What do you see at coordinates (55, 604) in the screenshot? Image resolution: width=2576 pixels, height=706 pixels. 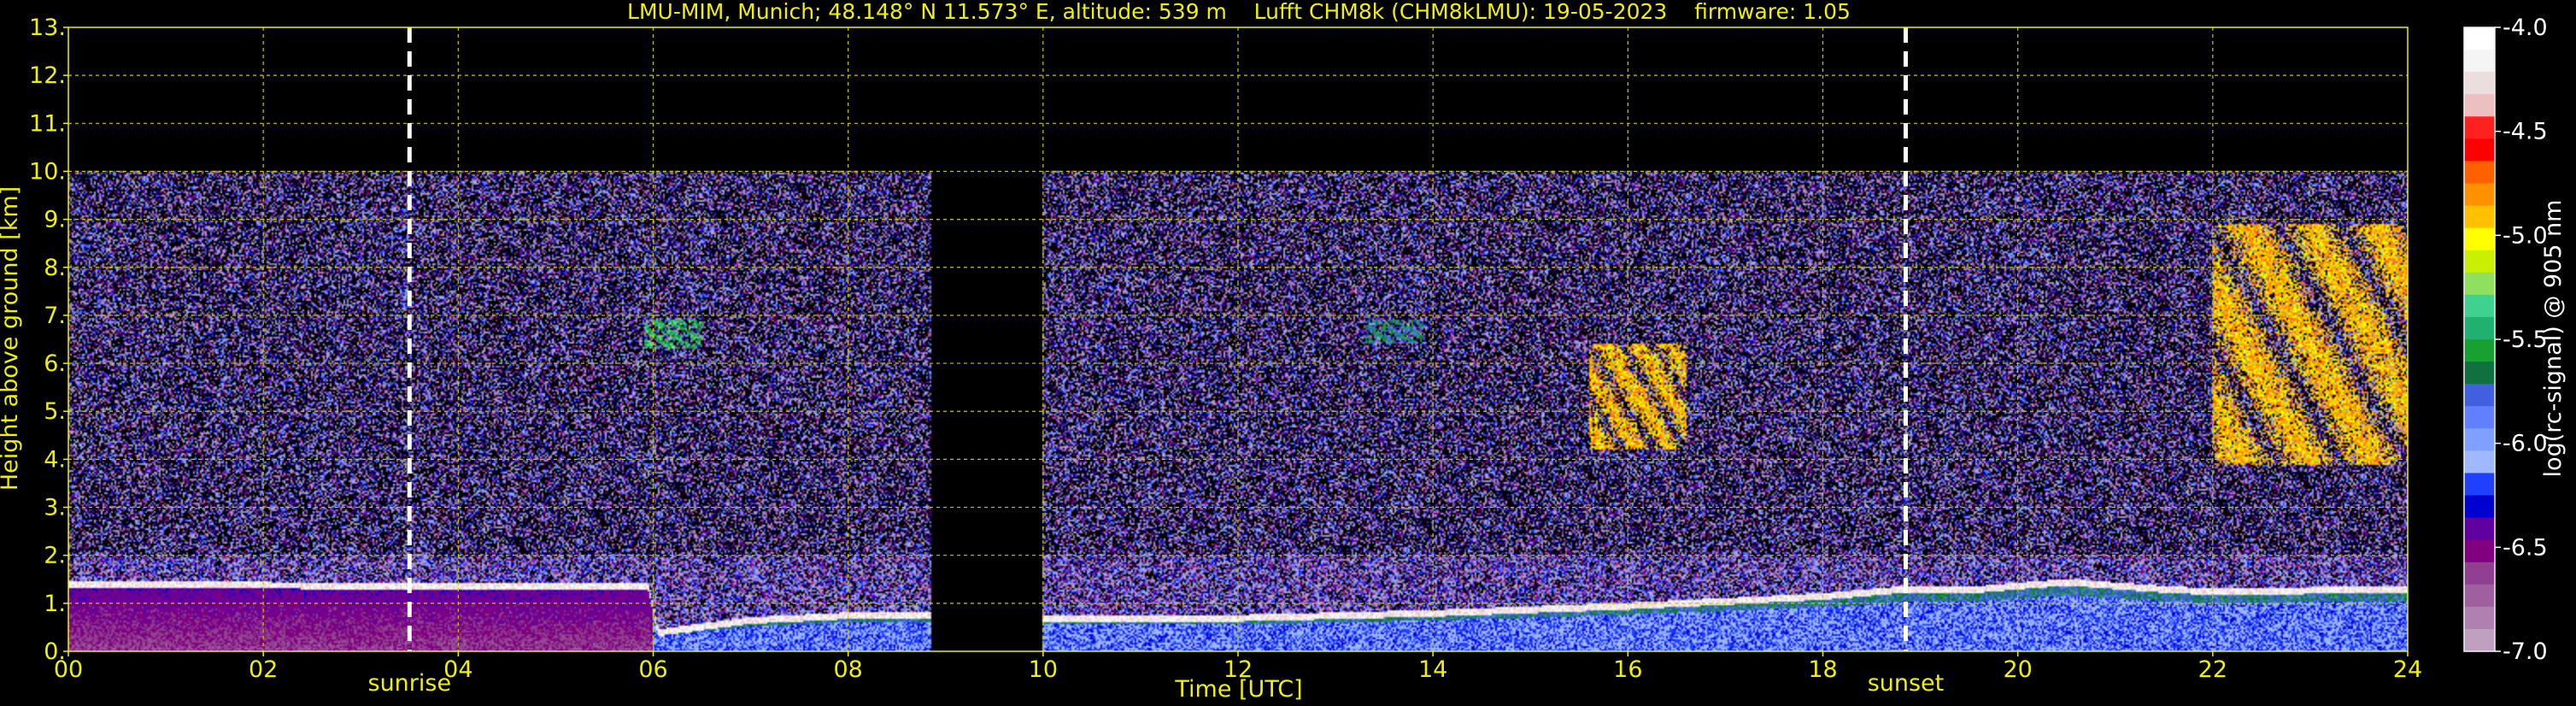 I see `y-tick-label: 1.` at bounding box center [55, 604].